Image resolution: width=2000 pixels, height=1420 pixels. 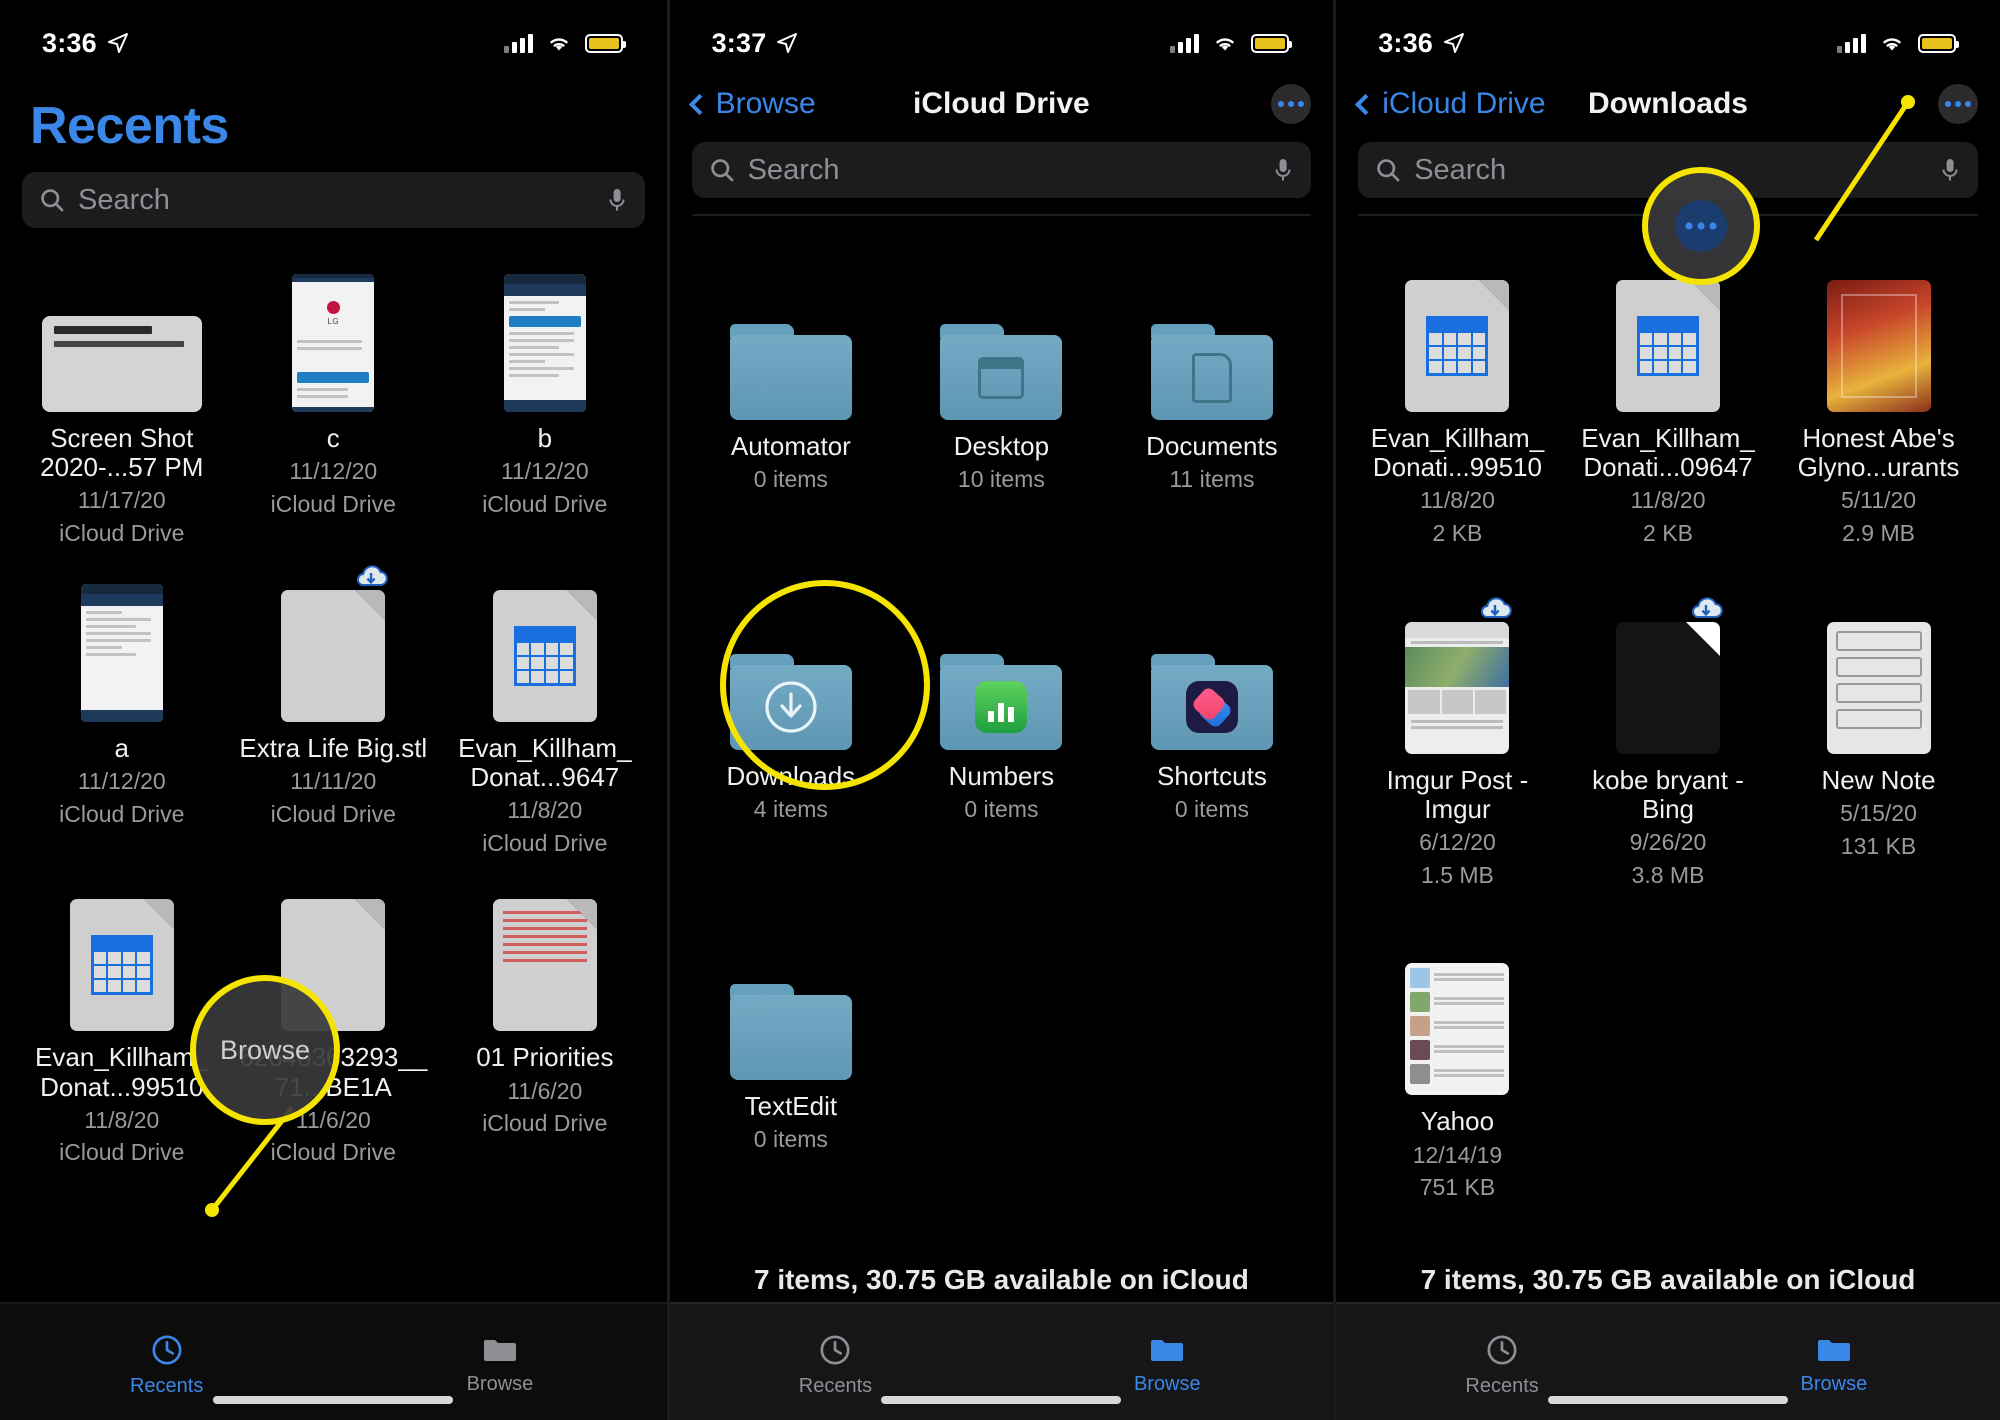 What do you see at coordinates (791, 1032) in the screenshot?
I see `folder-item: TextEdit 0 items` at bounding box center [791, 1032].